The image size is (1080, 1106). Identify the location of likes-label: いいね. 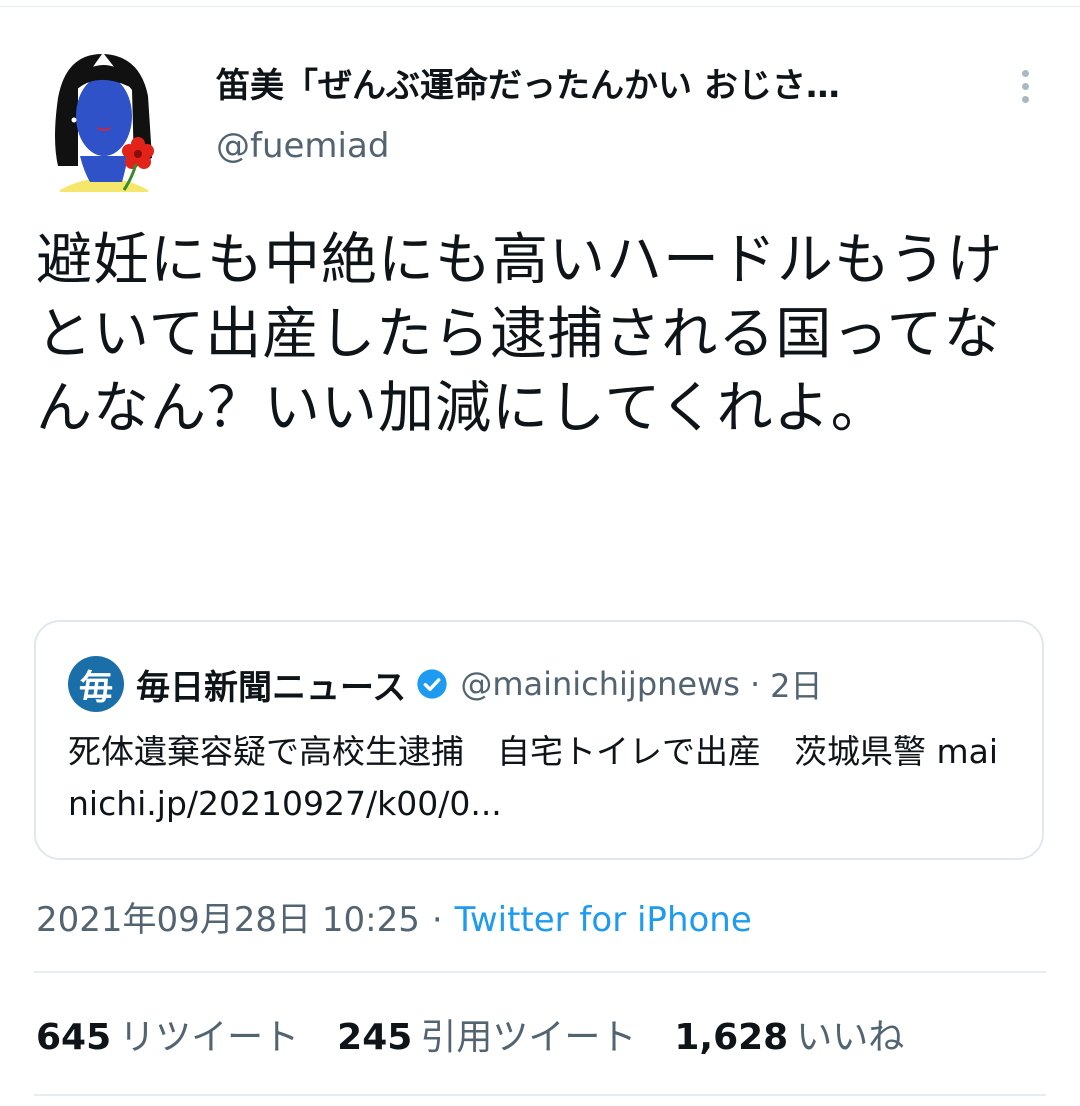
(850, 1037).